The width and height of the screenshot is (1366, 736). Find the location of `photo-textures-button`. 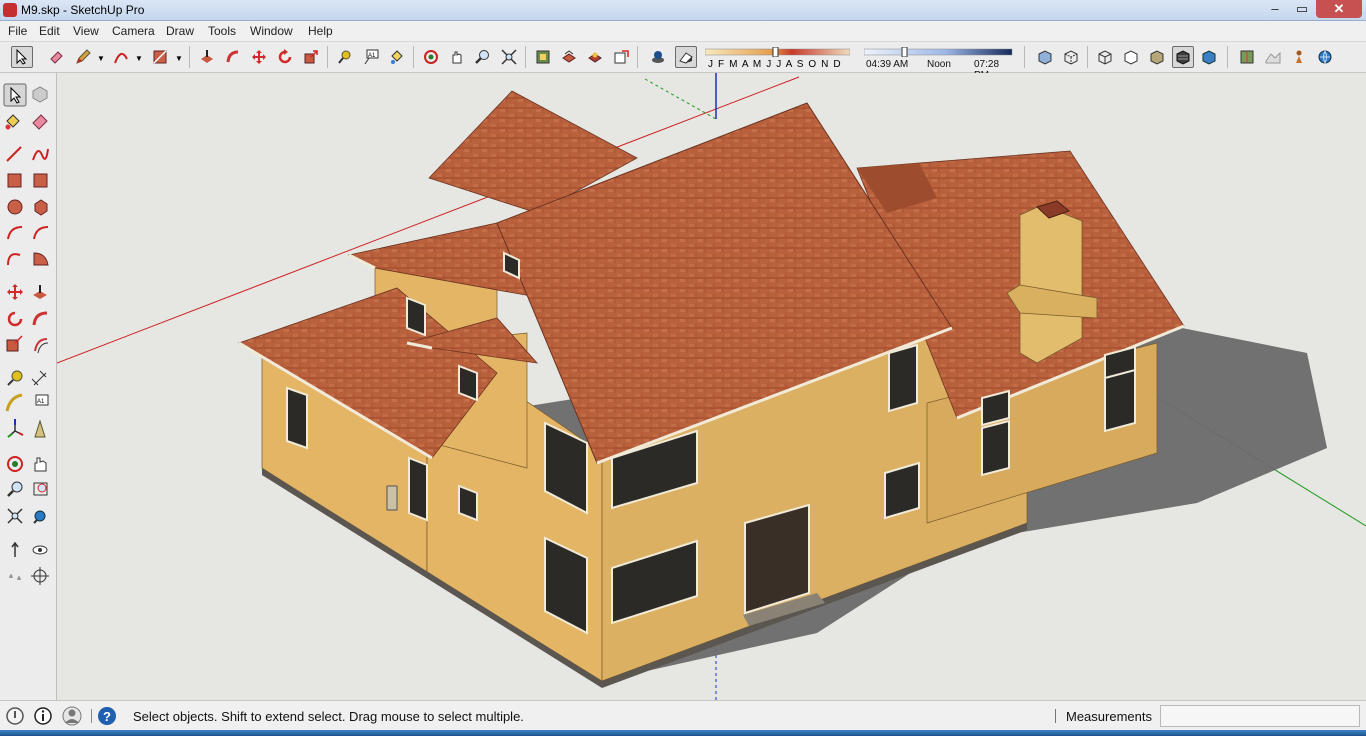

photo-textures-button is located at coordinates (1299, 57).